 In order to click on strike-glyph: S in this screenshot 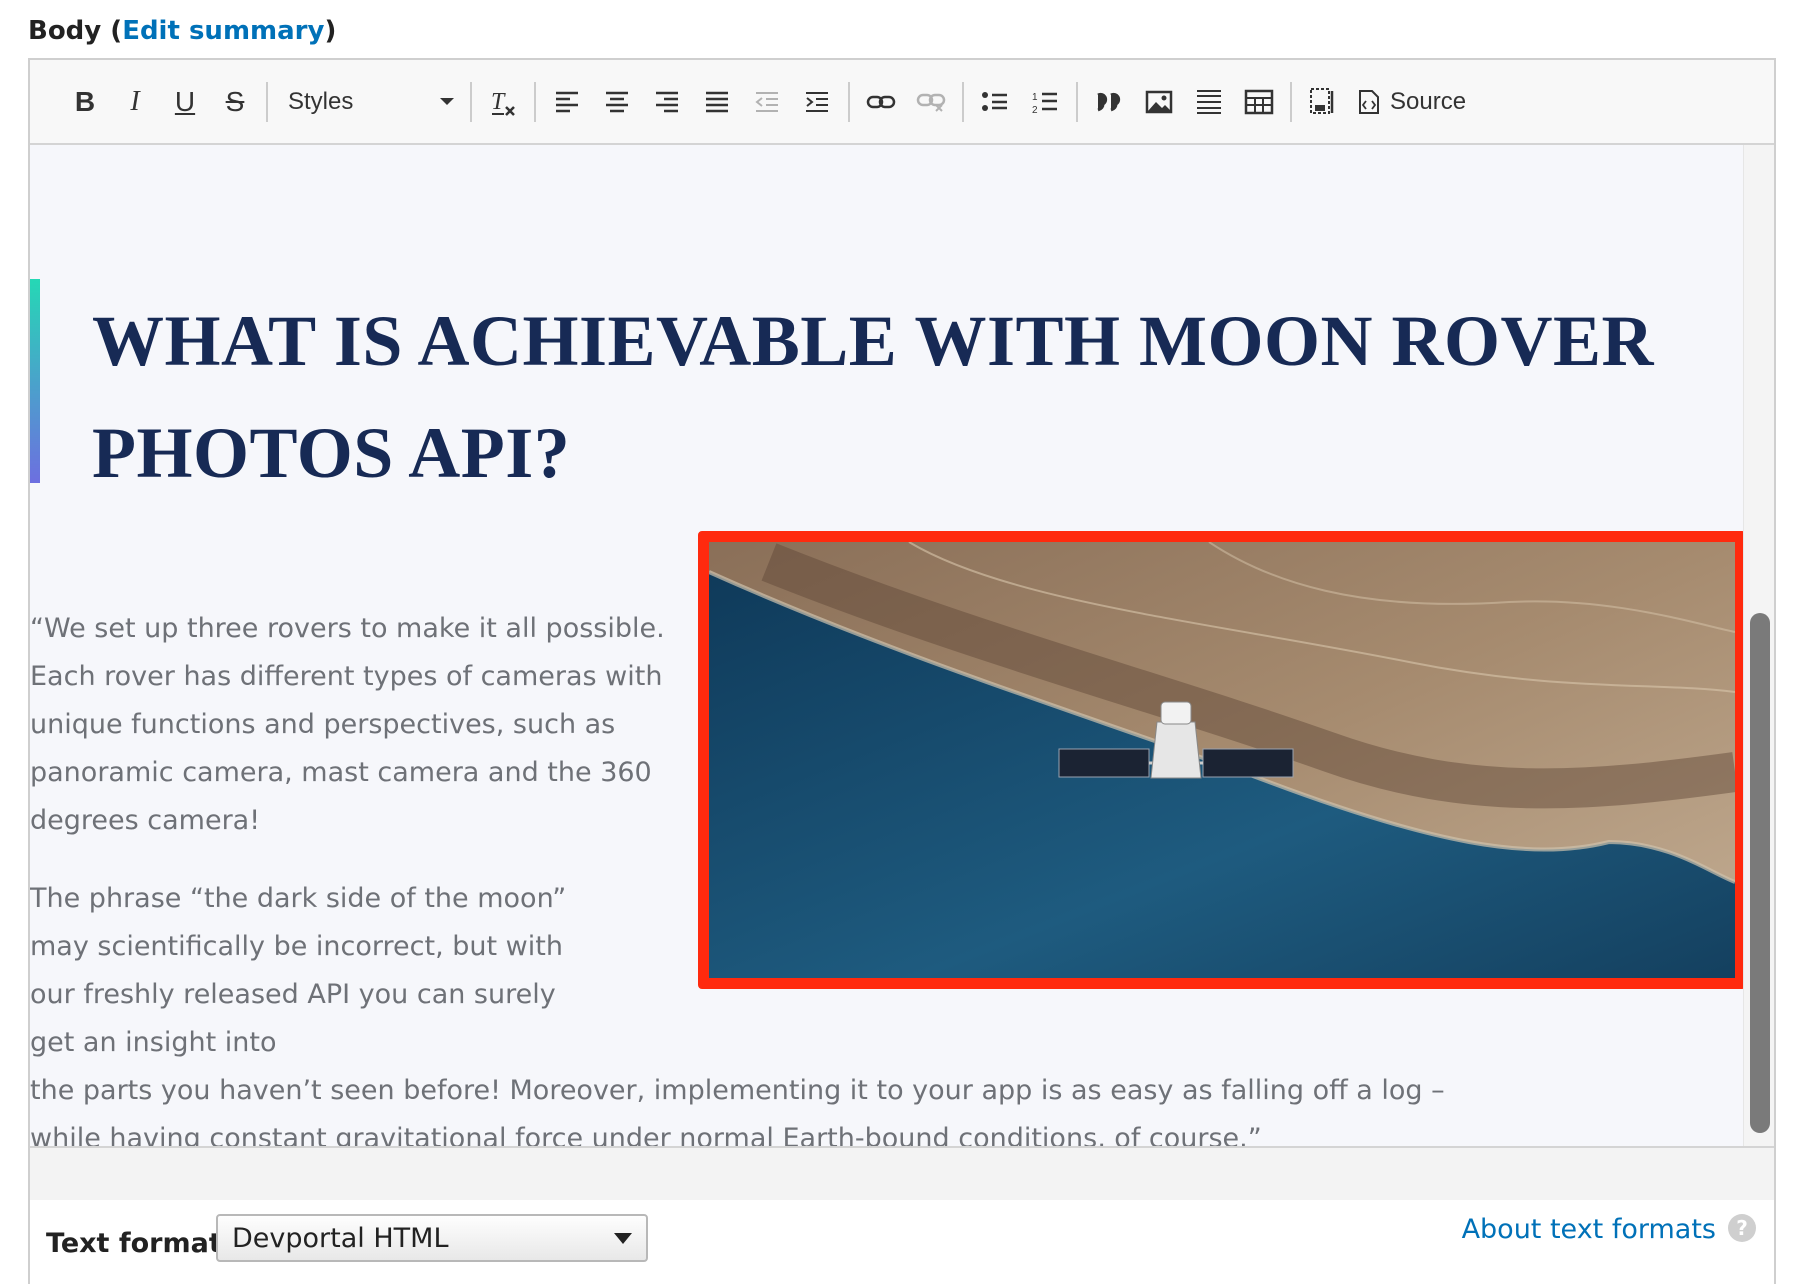, I will do `click(235, 101)`.